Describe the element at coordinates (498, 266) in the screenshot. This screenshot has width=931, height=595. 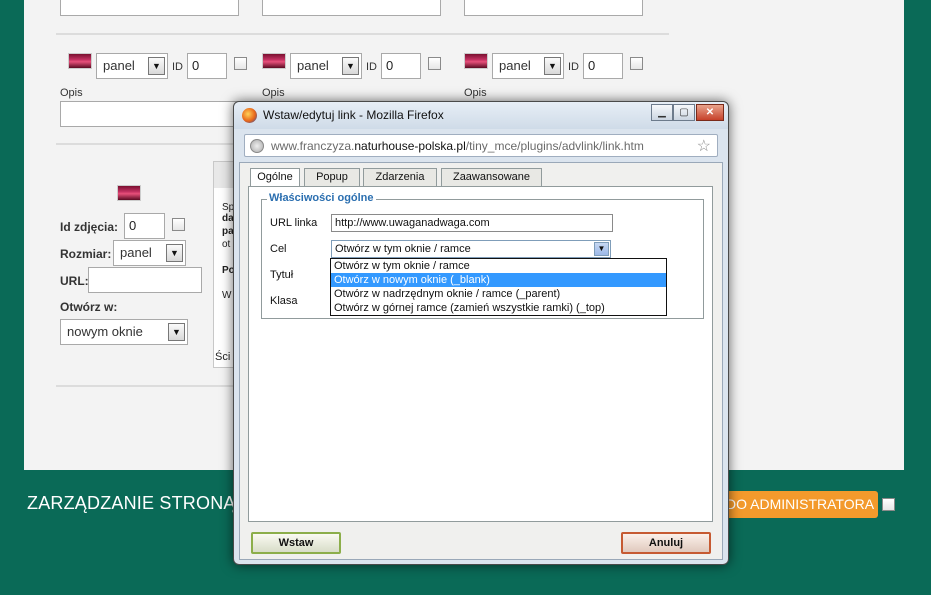
I see `target-option: Otwórz w tym oknie / ramce` at that location.